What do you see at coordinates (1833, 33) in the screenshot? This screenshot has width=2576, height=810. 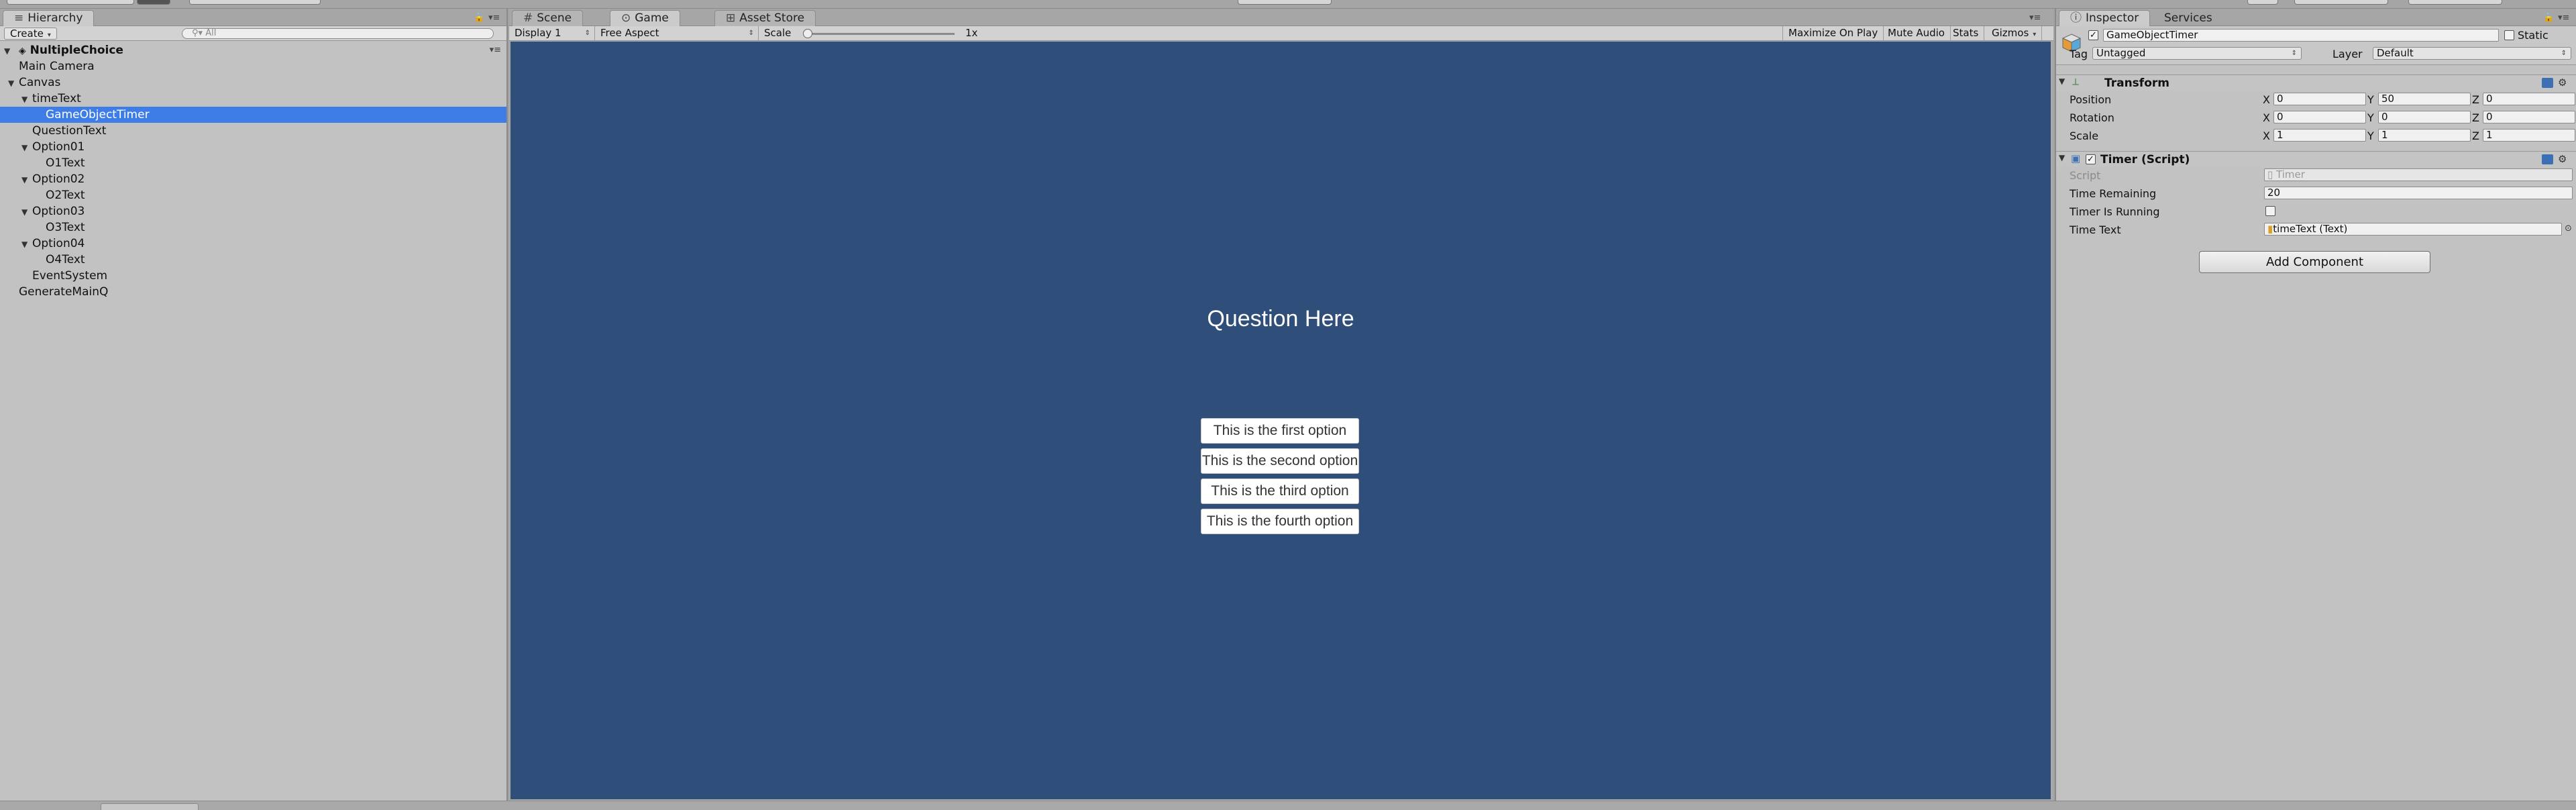 I see `maximize-on-play-toggle: Maximize On Play` at bounding box center [1833, 33].